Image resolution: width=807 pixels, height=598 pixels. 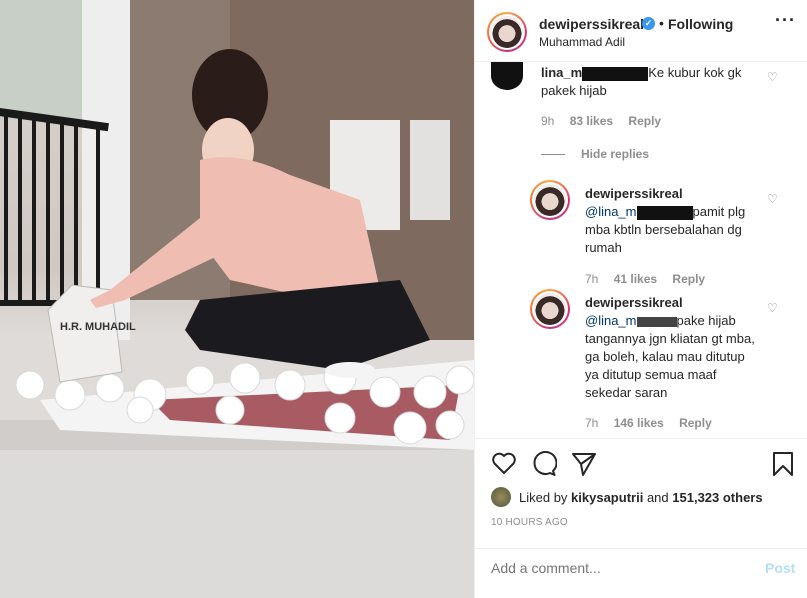 I want to click on comment-reply-button: Reply, so click(x=644, y=121).